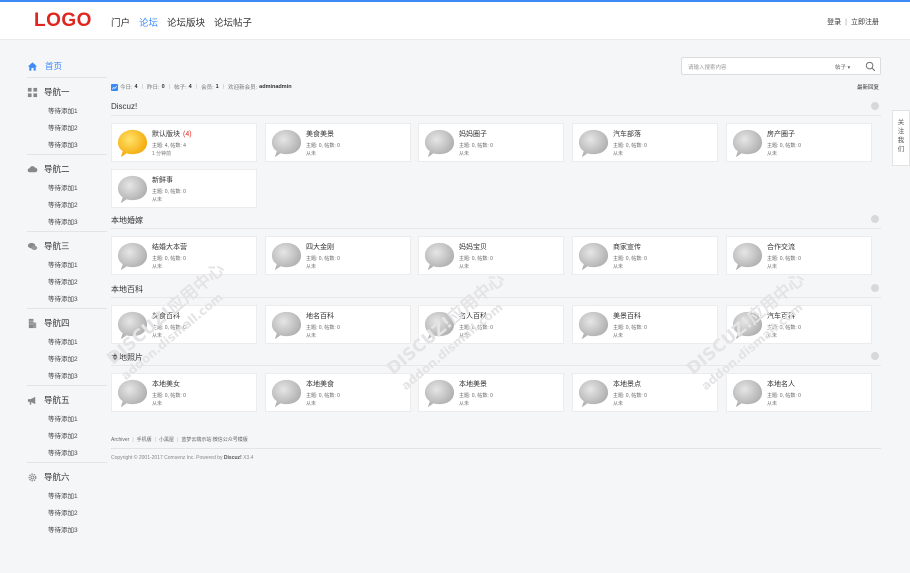  I want to click on sidebar-group-title: 导航四, so click(67, 323).